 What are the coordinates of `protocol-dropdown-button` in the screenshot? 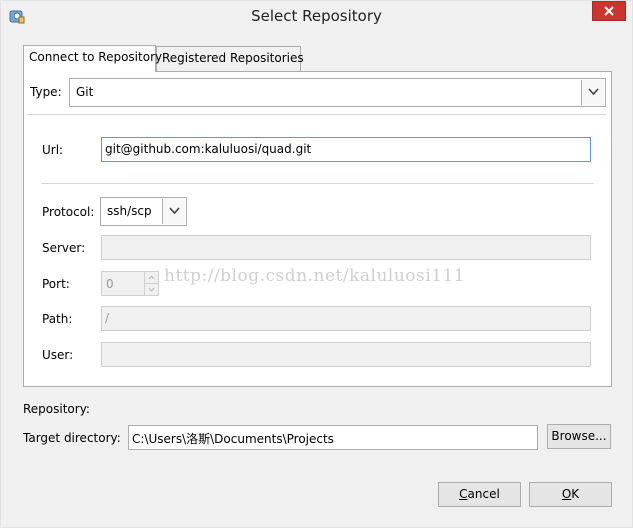 It's located at (173, 211).